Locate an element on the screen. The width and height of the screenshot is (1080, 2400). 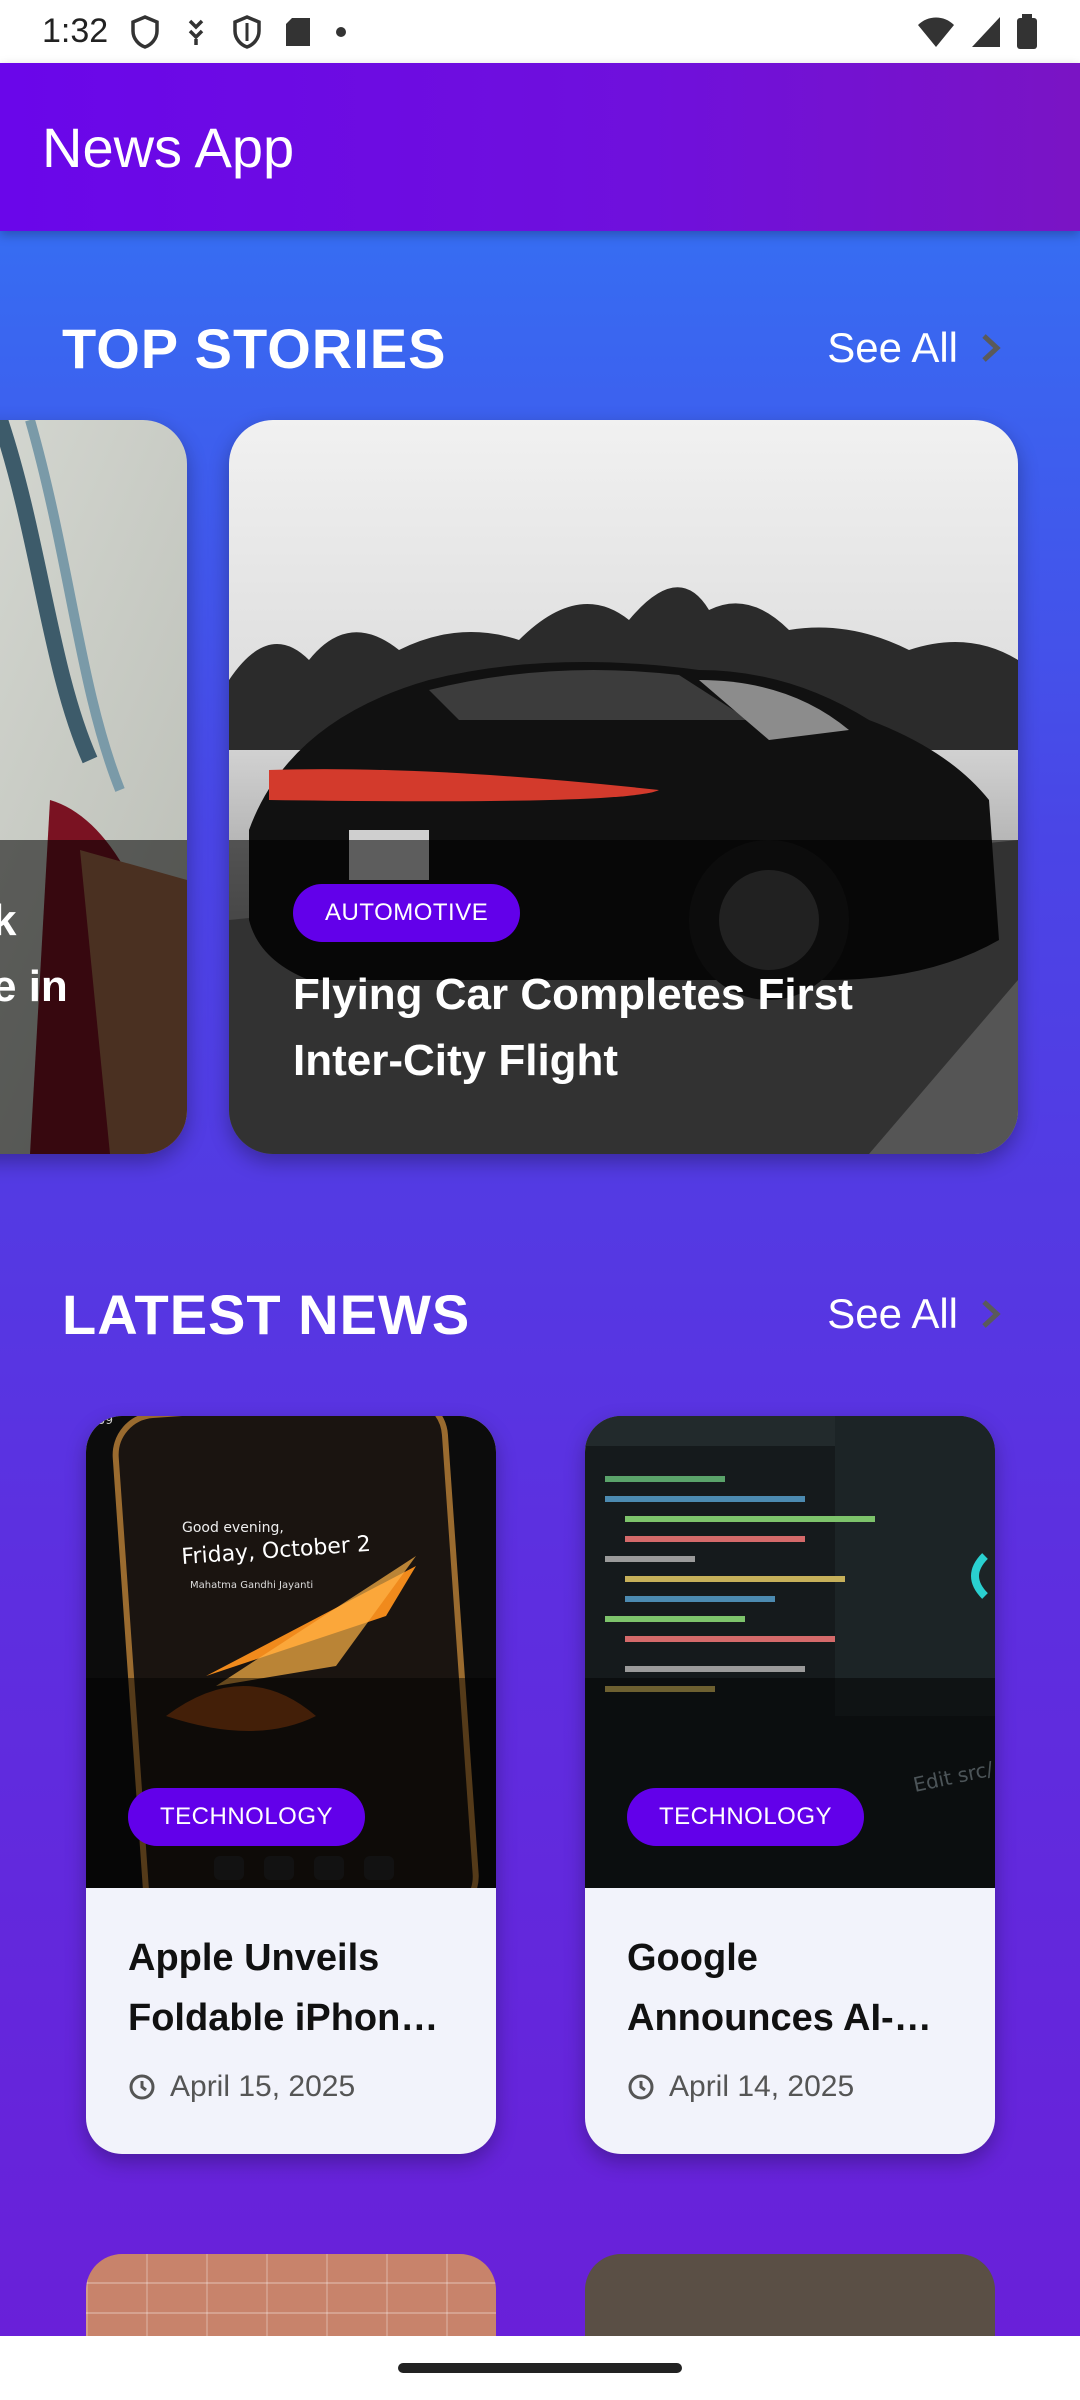
status-time: 1:32 is located at coordinates (75, 31).